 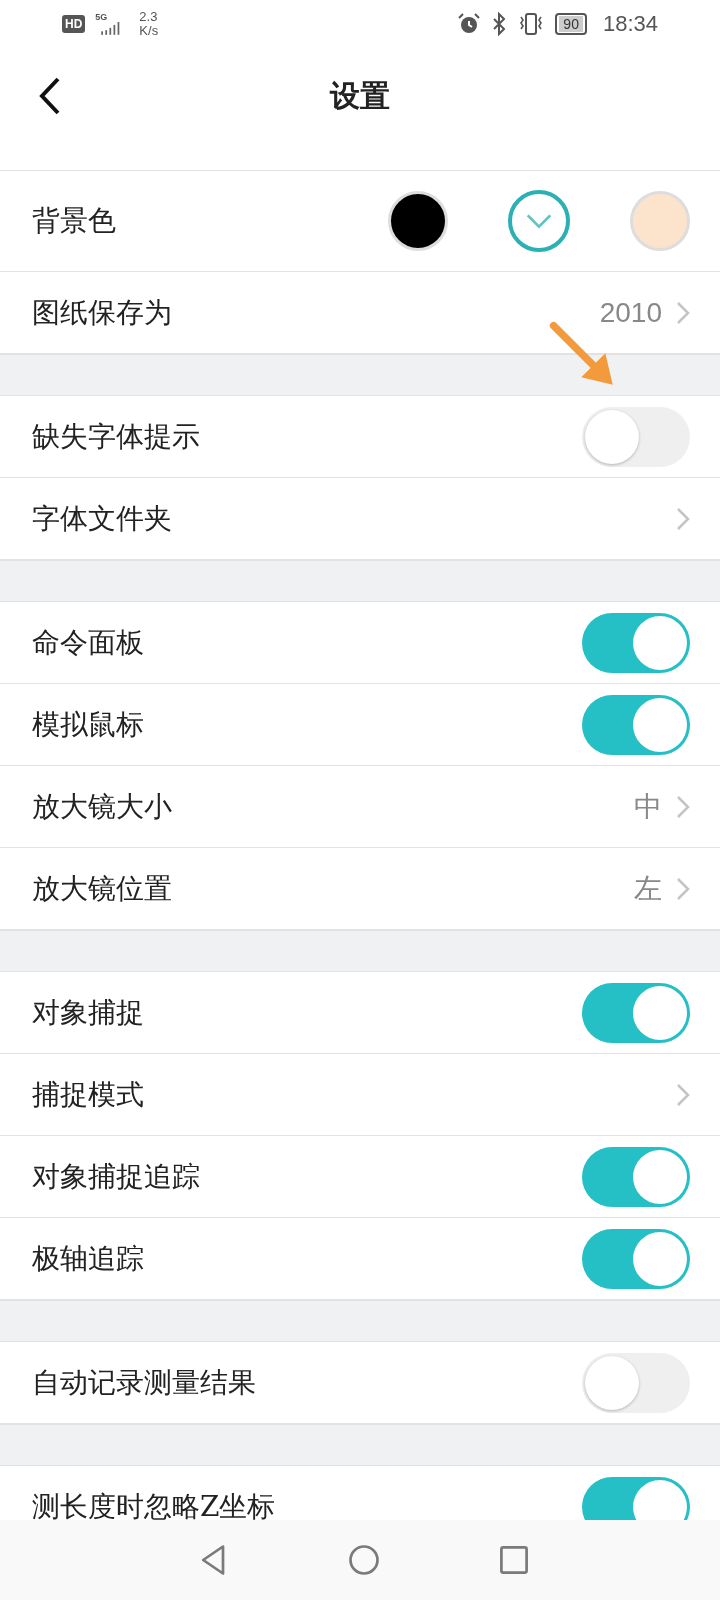 I want to click on back-icon, so click(x=50, y=96).